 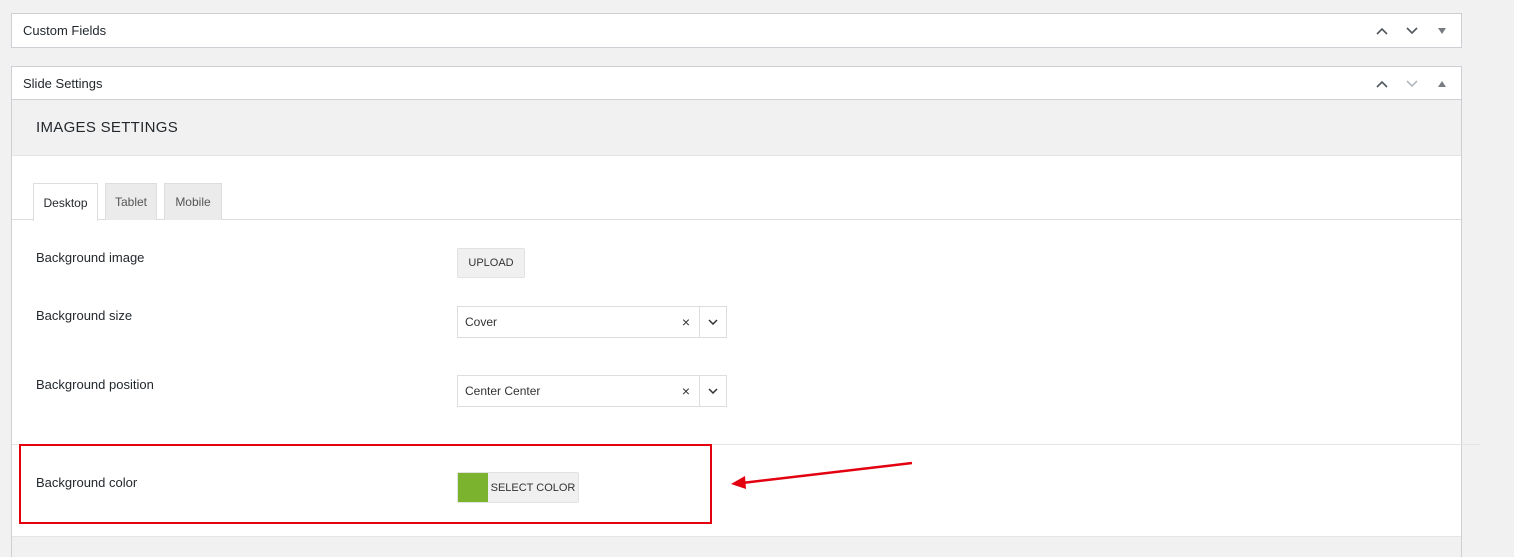 I want to click on custom-fields-postbox: Custom Fields, so click(x=736, y=30).